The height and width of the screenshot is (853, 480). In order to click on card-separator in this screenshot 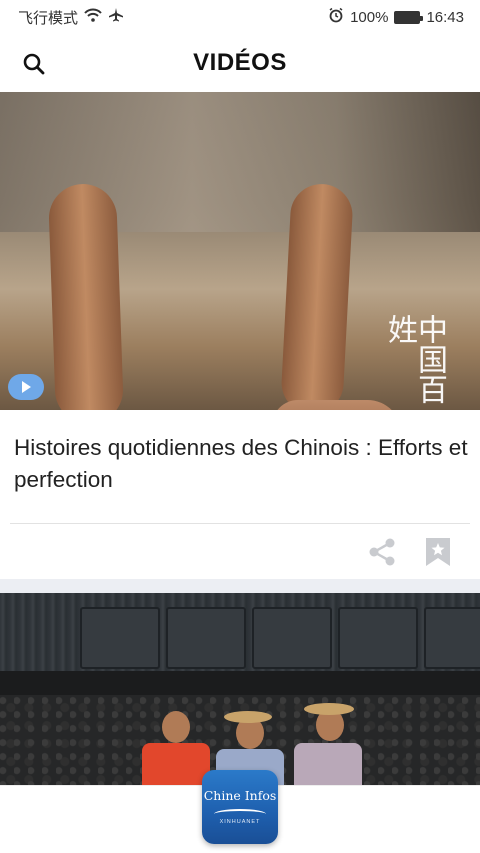, I will do `click(240, 586)`.